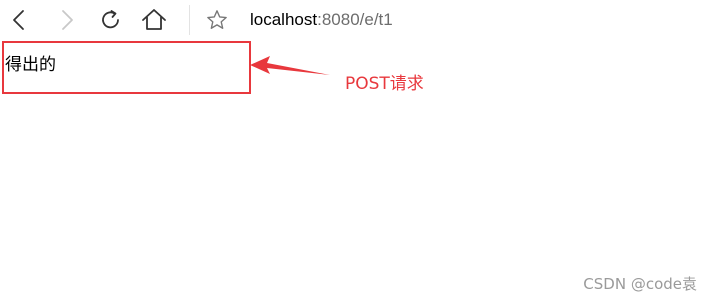 Image resolution: width=711 pixels, height=304 pixels. What do you see at coordinates (217, 20) in the screenshot?
I see `star-icon` at bounding box center [217, 20].